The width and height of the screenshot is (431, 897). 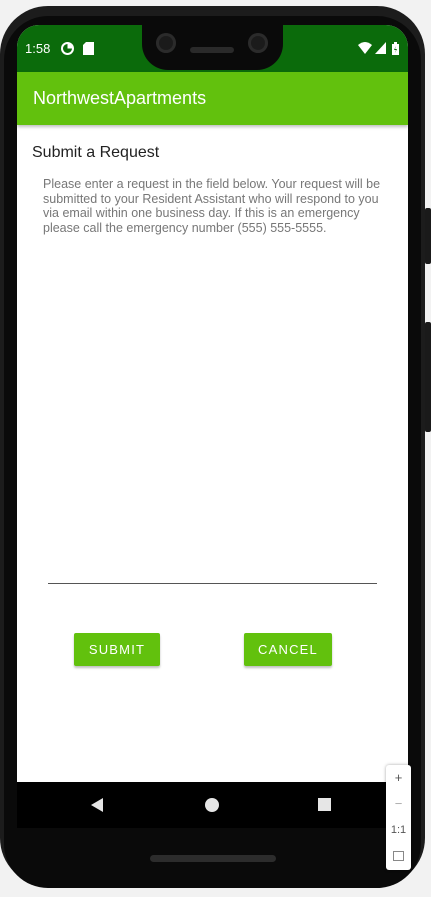 What do you see at coordinates (67, 50) in the screenshot?
I see `data-saver-icon` at bounding box center [67, 50].